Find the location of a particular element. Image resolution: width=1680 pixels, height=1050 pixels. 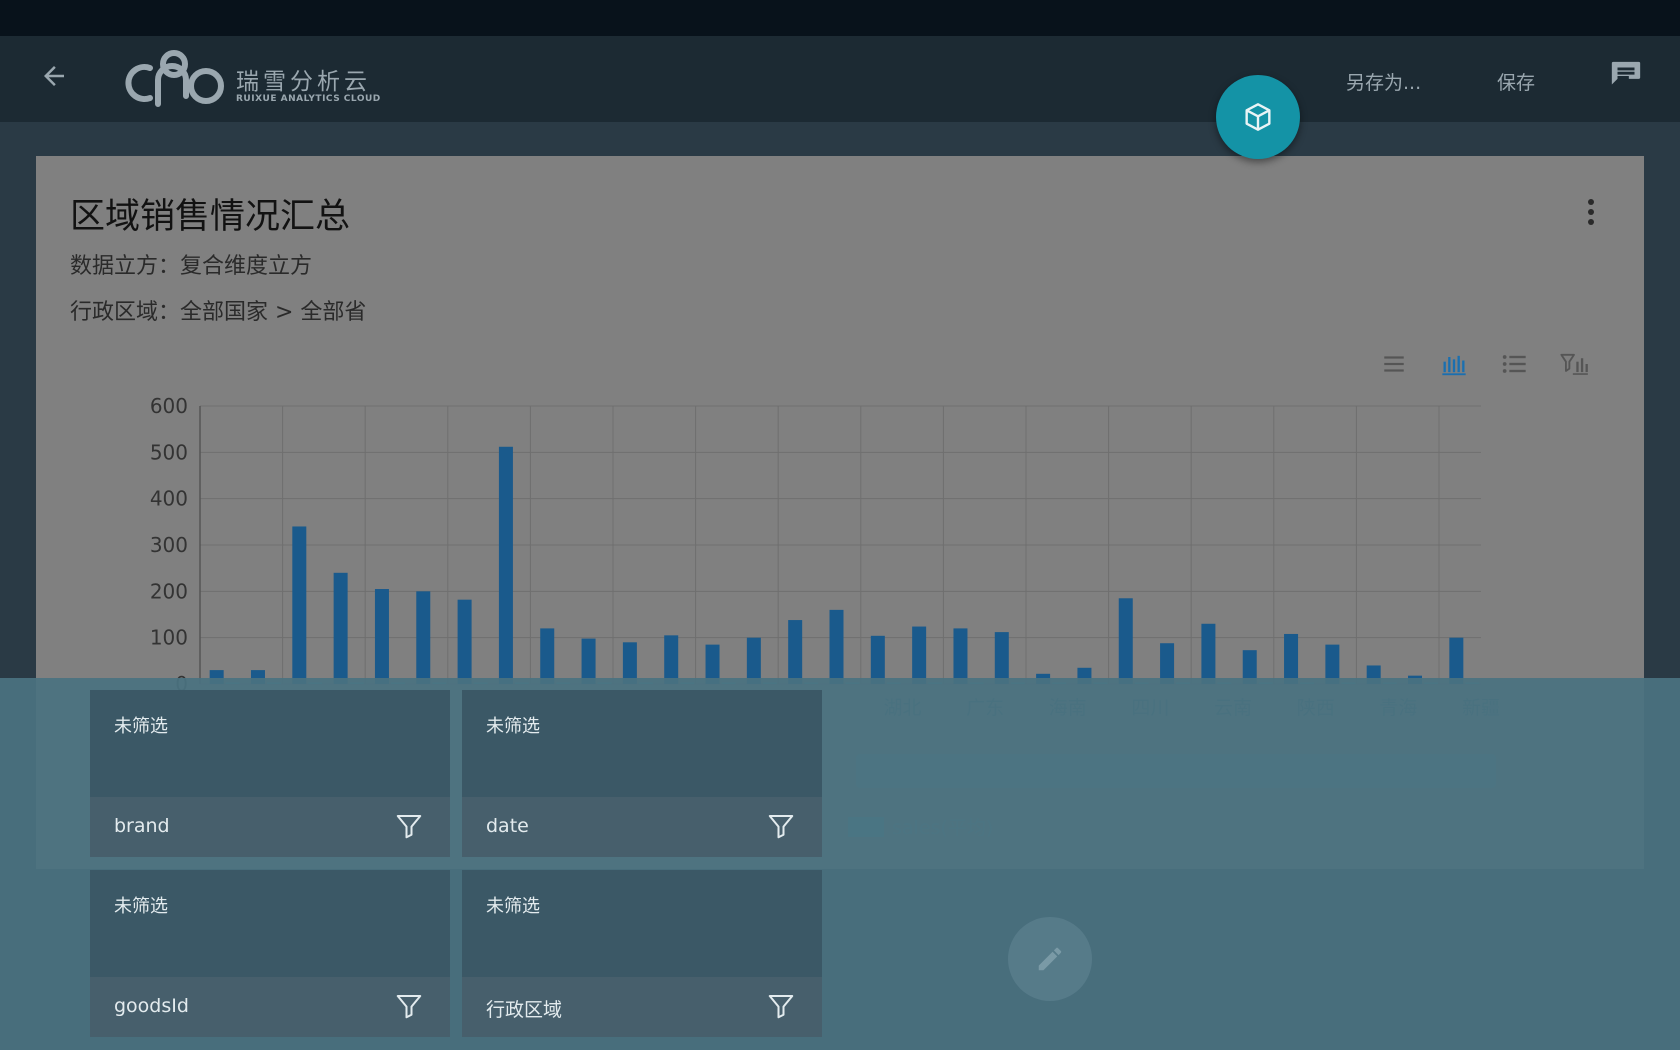

filter-card-goodsid: 未筛选 goodsId is located at coordinates (270, 953).